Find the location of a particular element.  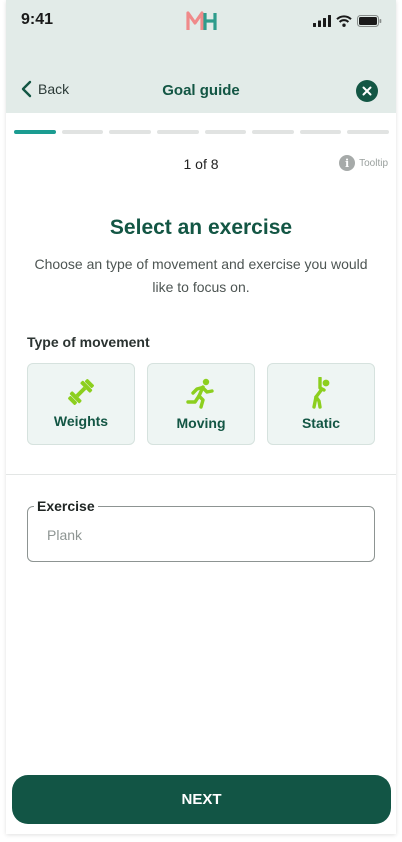

navigation-bar: Back Goal guide is located at coordinates (201, 91).